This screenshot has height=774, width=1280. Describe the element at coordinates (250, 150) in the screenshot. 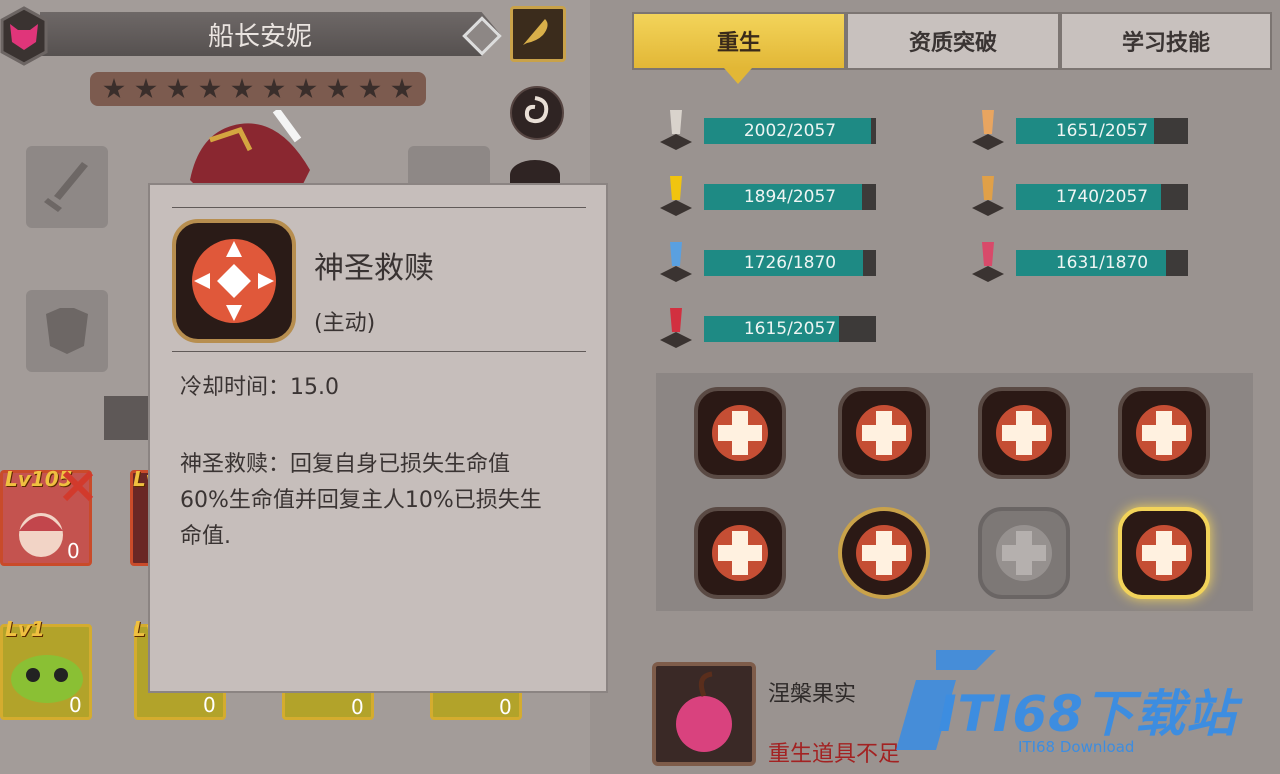

I see `hero-portrait` at that location.